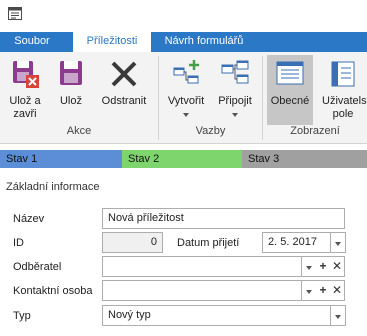 Image resolution: width=367 pixels, height=336 pixels. I want to click on link-relation-icon, so click(235, 72).